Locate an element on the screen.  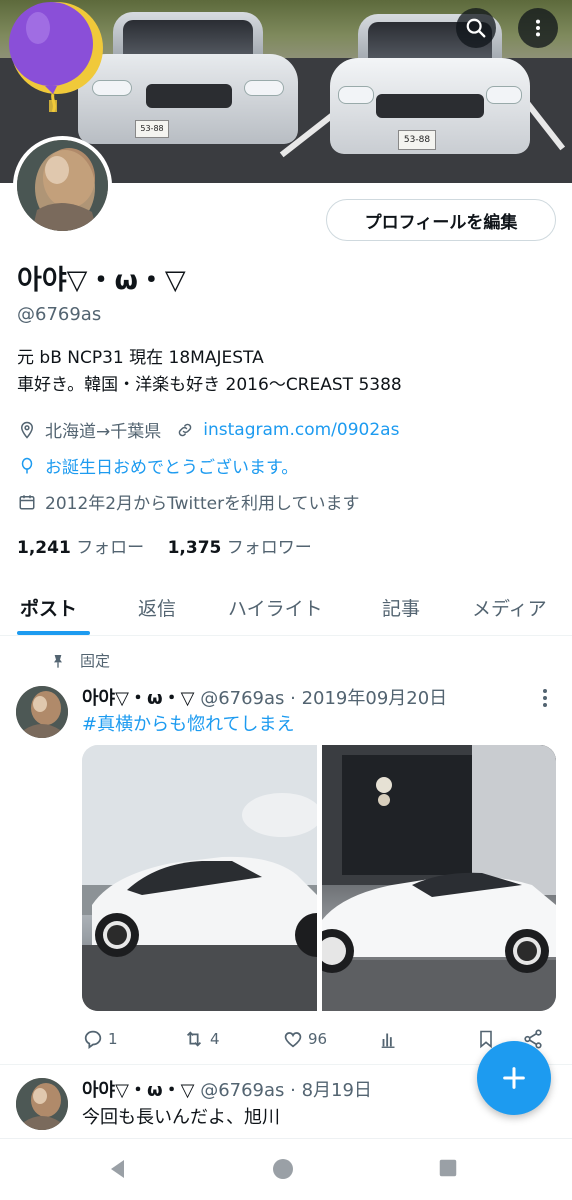
search-icon is located at coordinates (476, 28).